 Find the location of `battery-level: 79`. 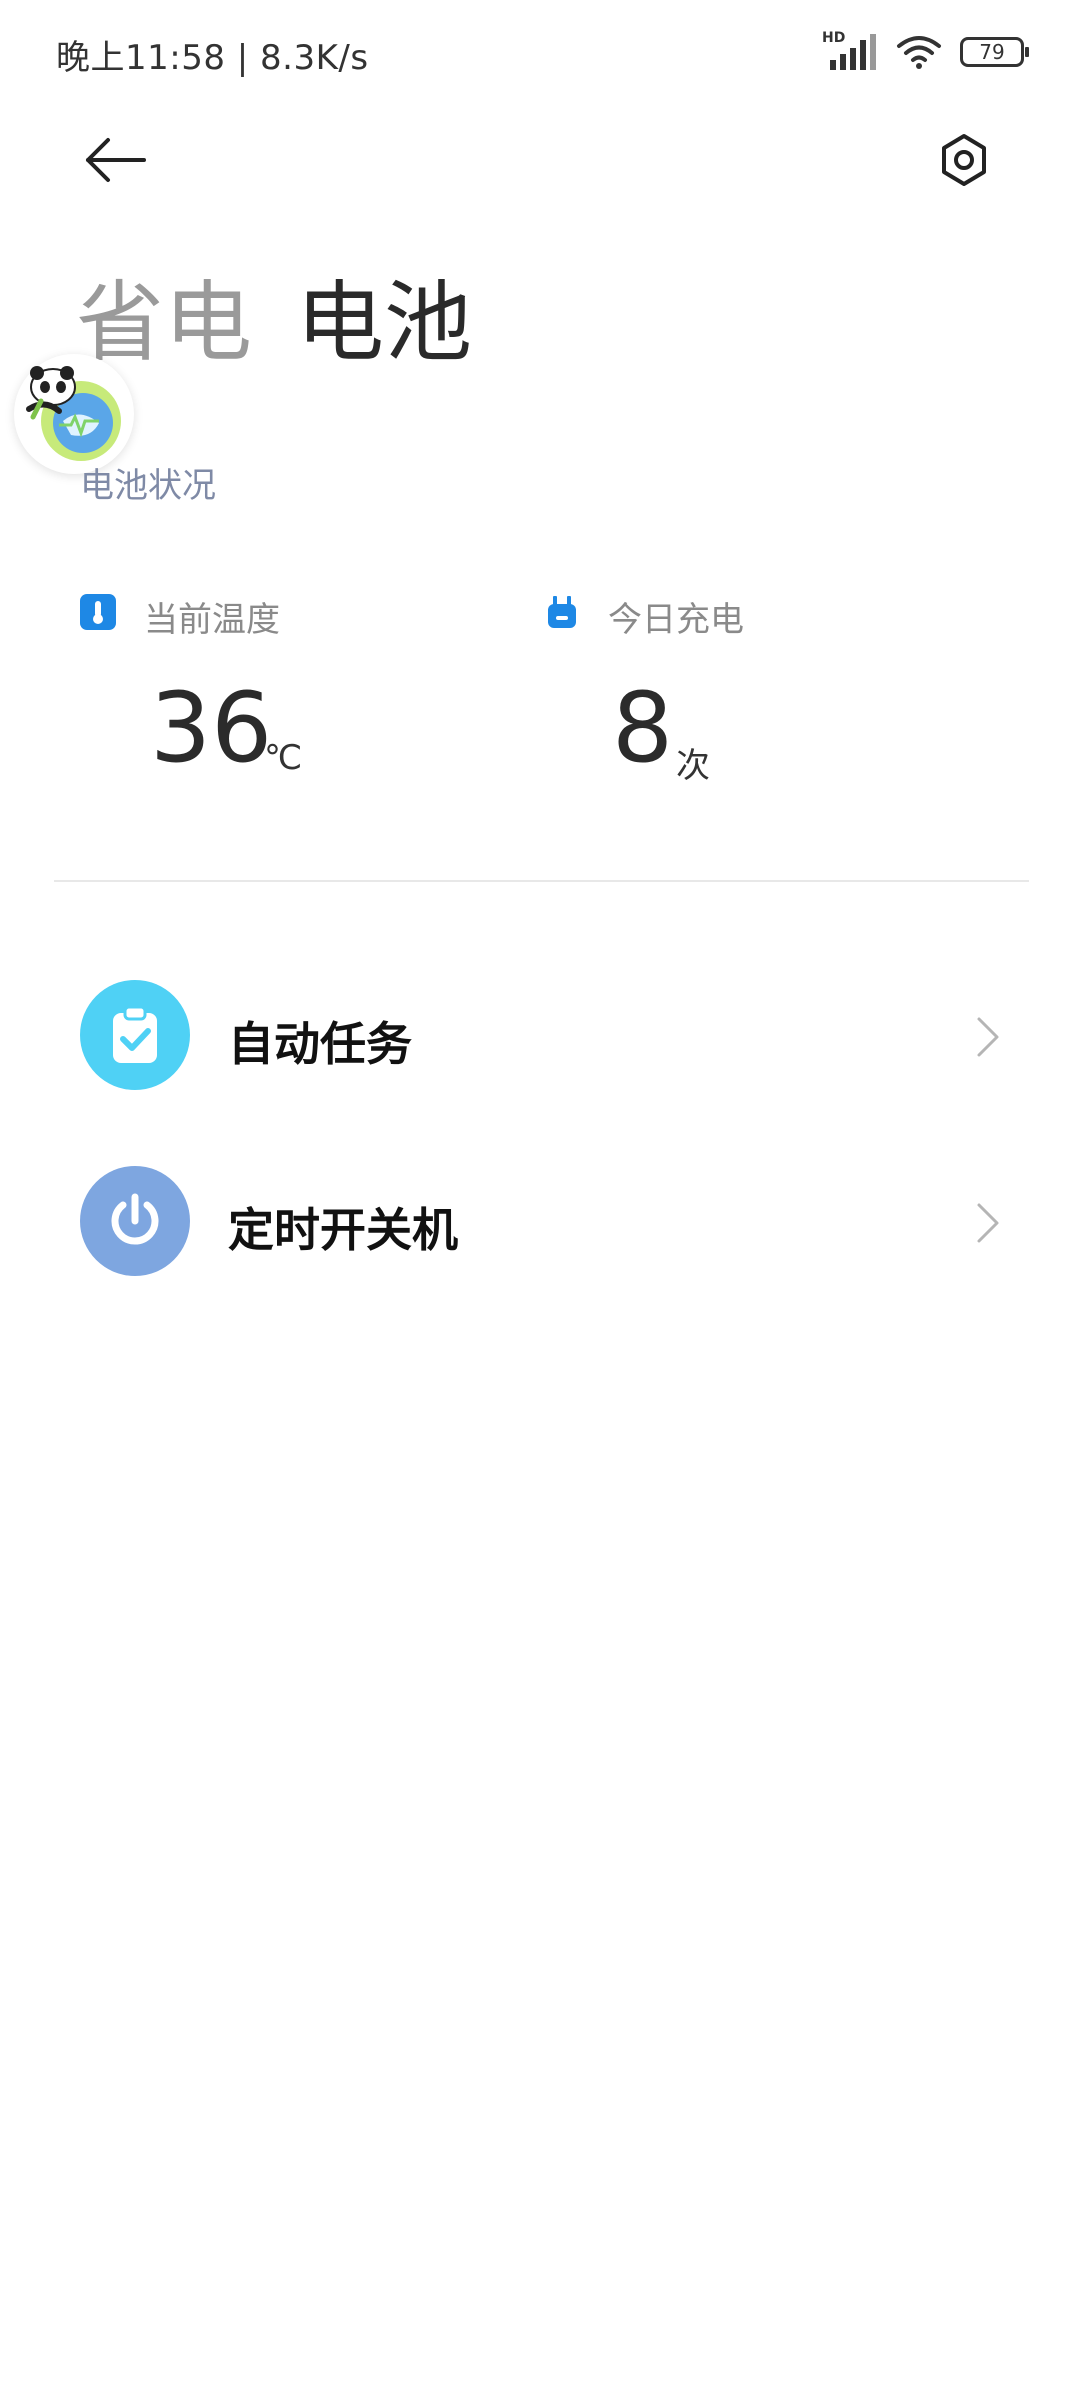

battery-level: 79 is located at coordinates (992, 52).